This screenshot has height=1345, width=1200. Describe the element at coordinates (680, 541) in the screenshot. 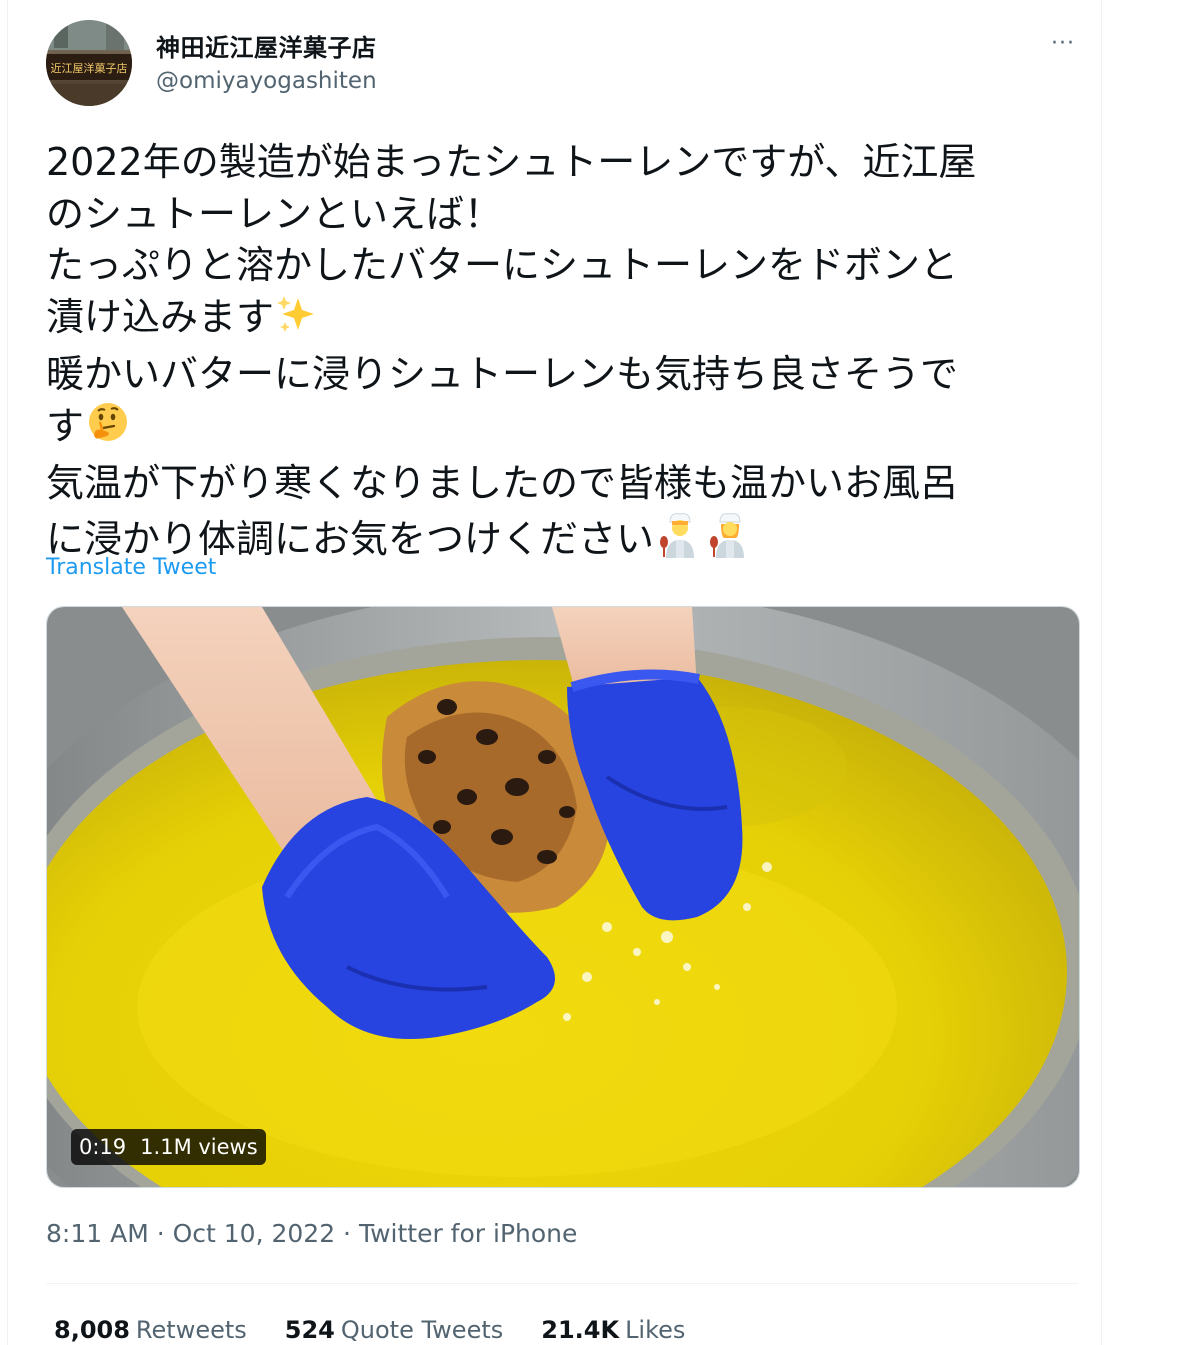

I see `man-cook-icon` at that location.